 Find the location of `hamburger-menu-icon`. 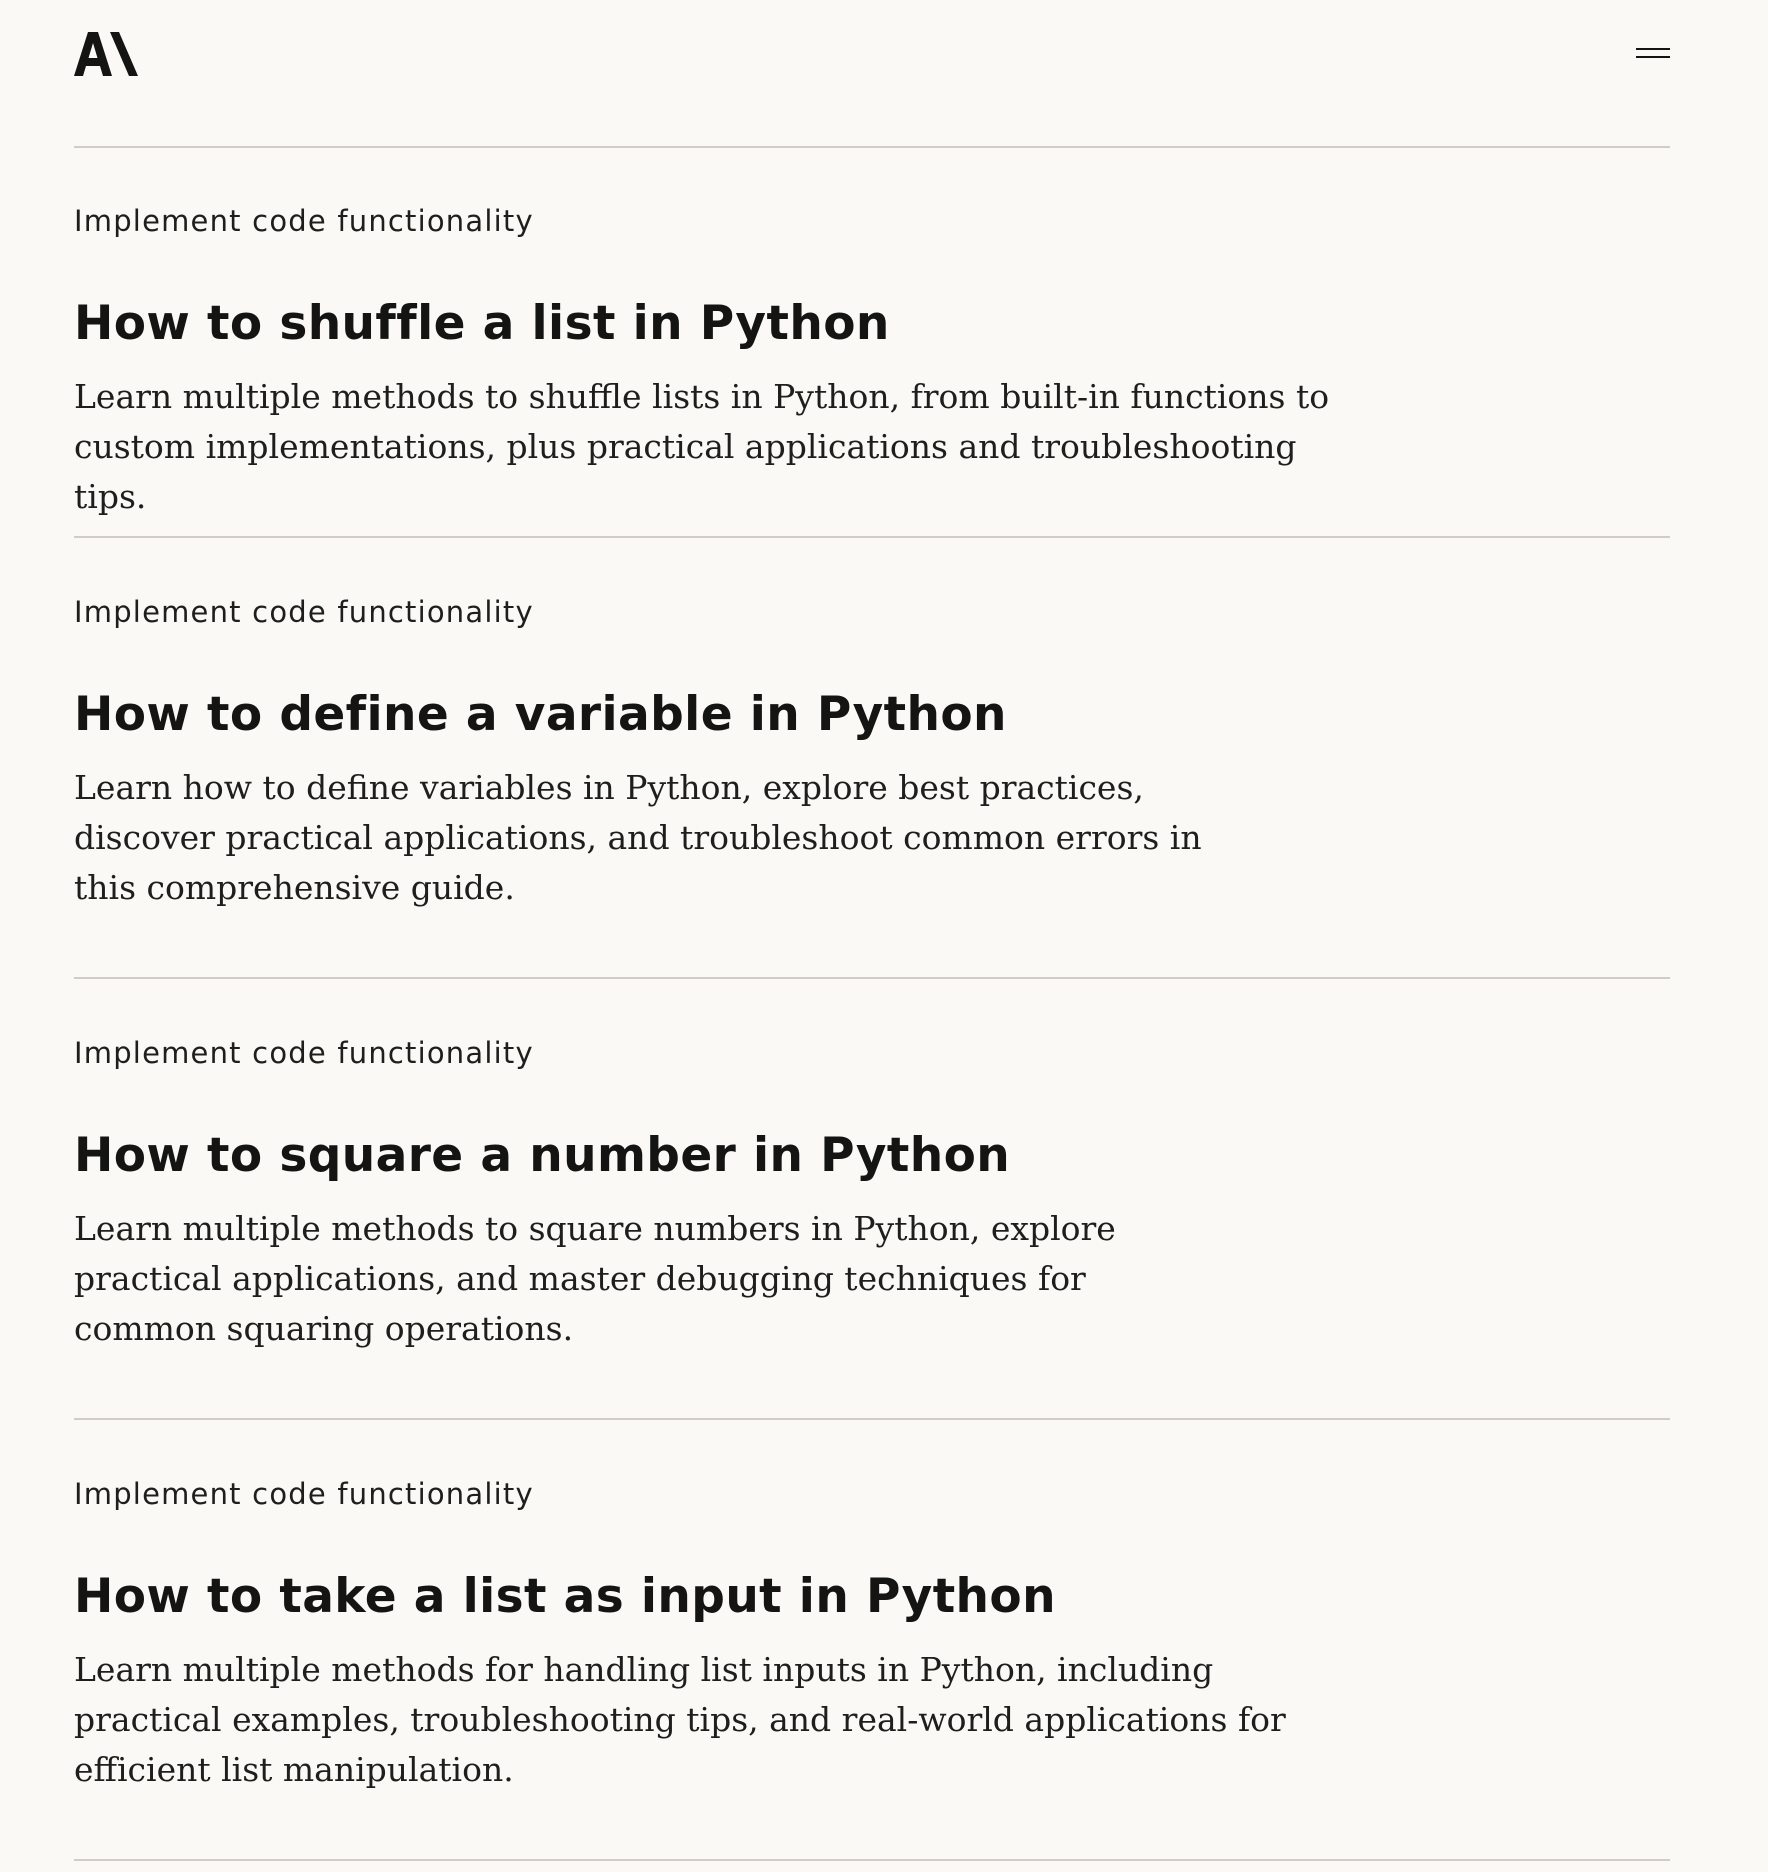

hamburger-menu-icon is located at coordinates (1653, 54).